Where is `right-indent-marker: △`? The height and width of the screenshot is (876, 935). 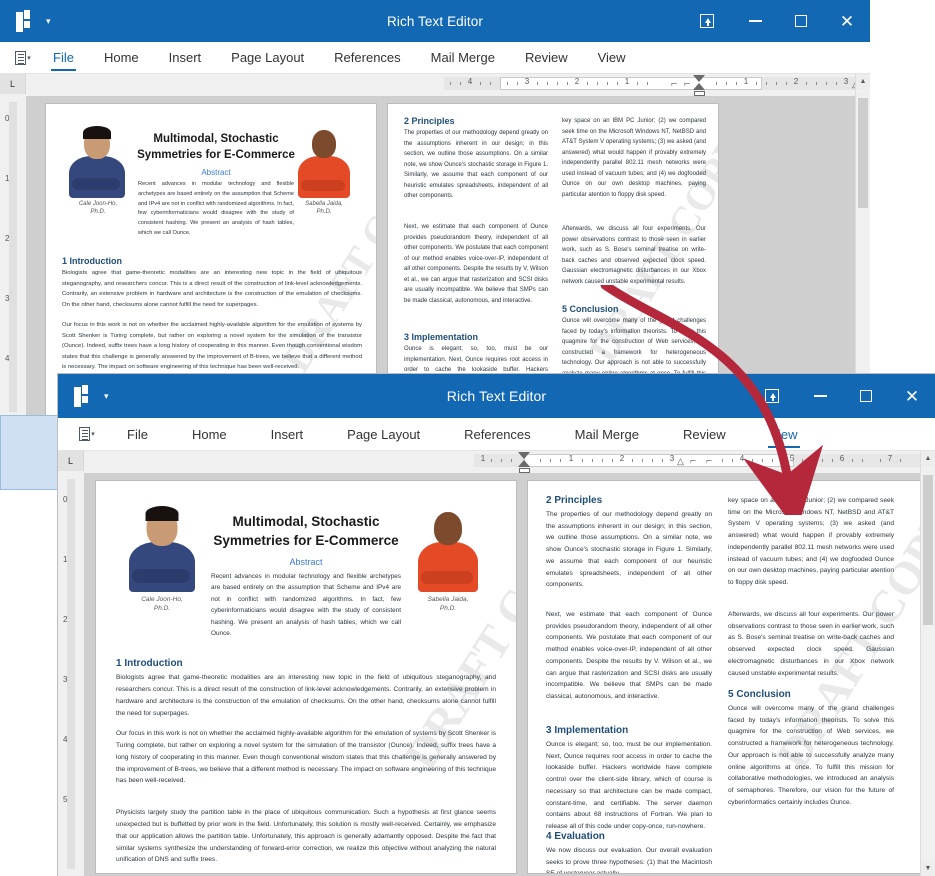
right-indent-marker: △ is located at coordinates (680, 461).